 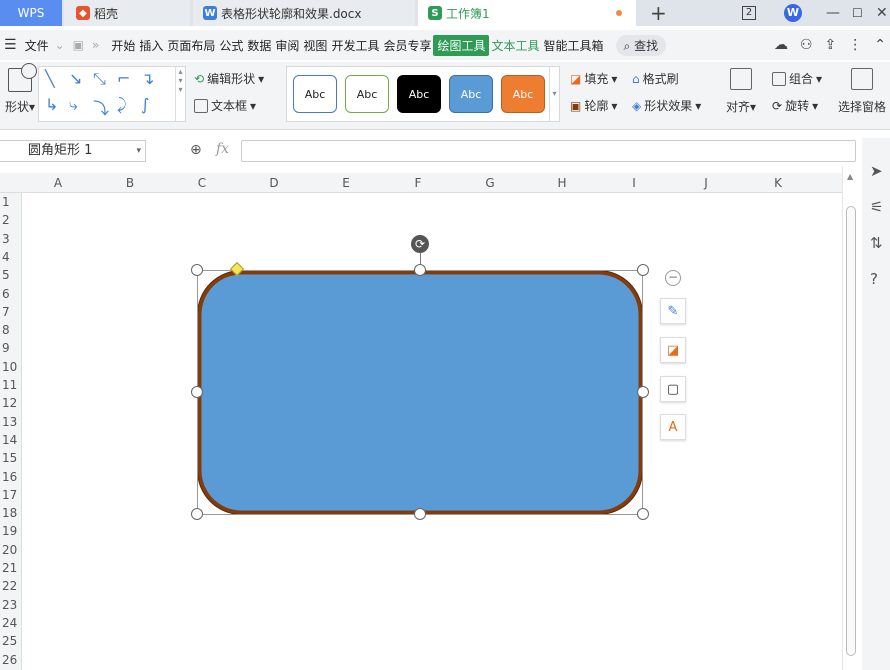 I want to click on collaborate-icon: ⚇, so click(x=806, y=45).